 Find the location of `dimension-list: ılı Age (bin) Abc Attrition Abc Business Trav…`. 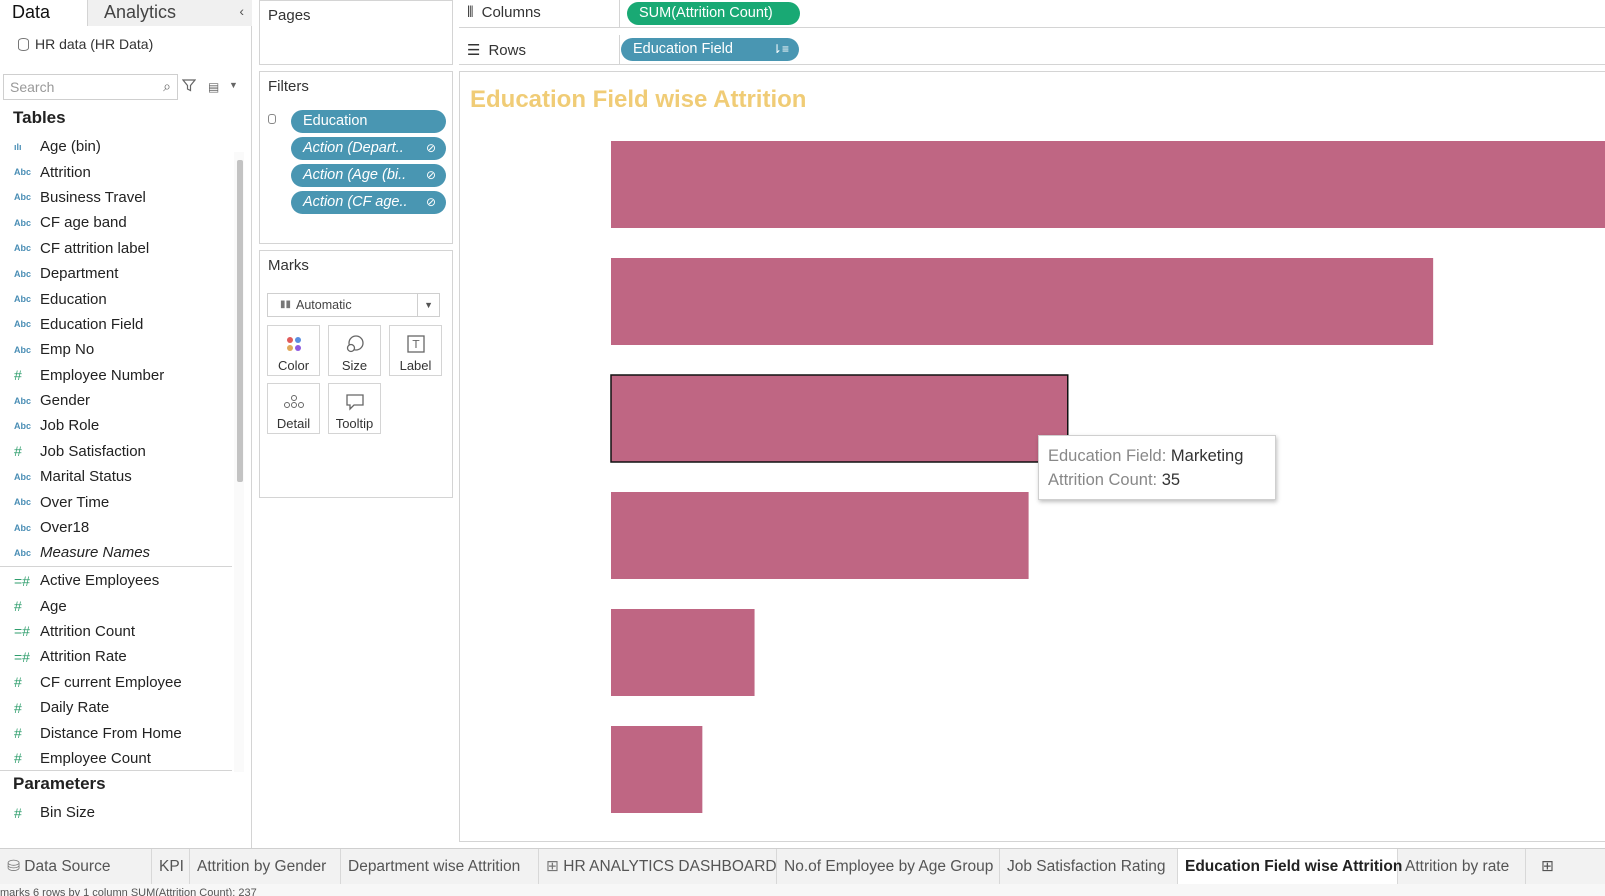

dimension-list: ılı Age (bin) Abc Attrition Abc Business Trav… is located at coordinates (116, 350).